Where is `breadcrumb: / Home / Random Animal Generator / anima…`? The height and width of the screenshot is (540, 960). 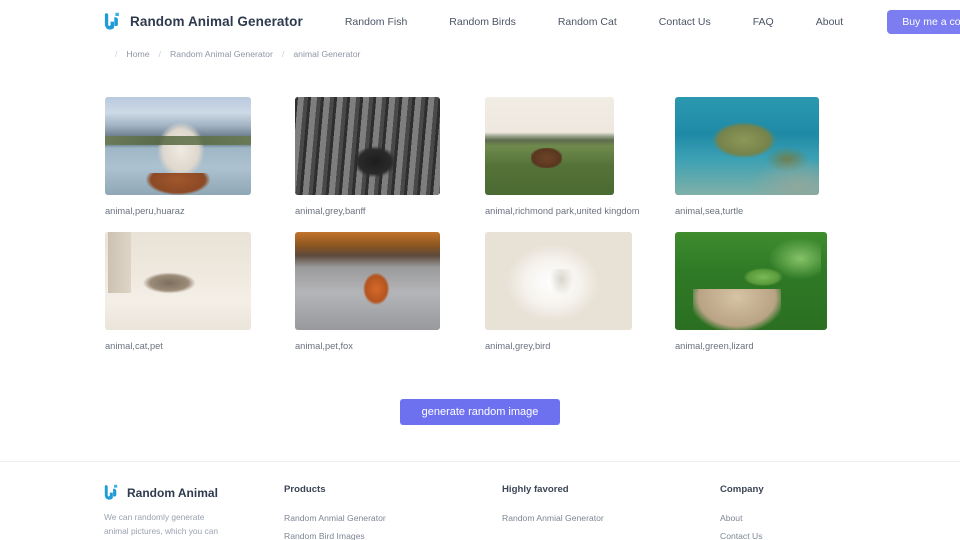
breadcrumb: / Home / Random Animal Generator / anima… is located at coordinates (480, 54).